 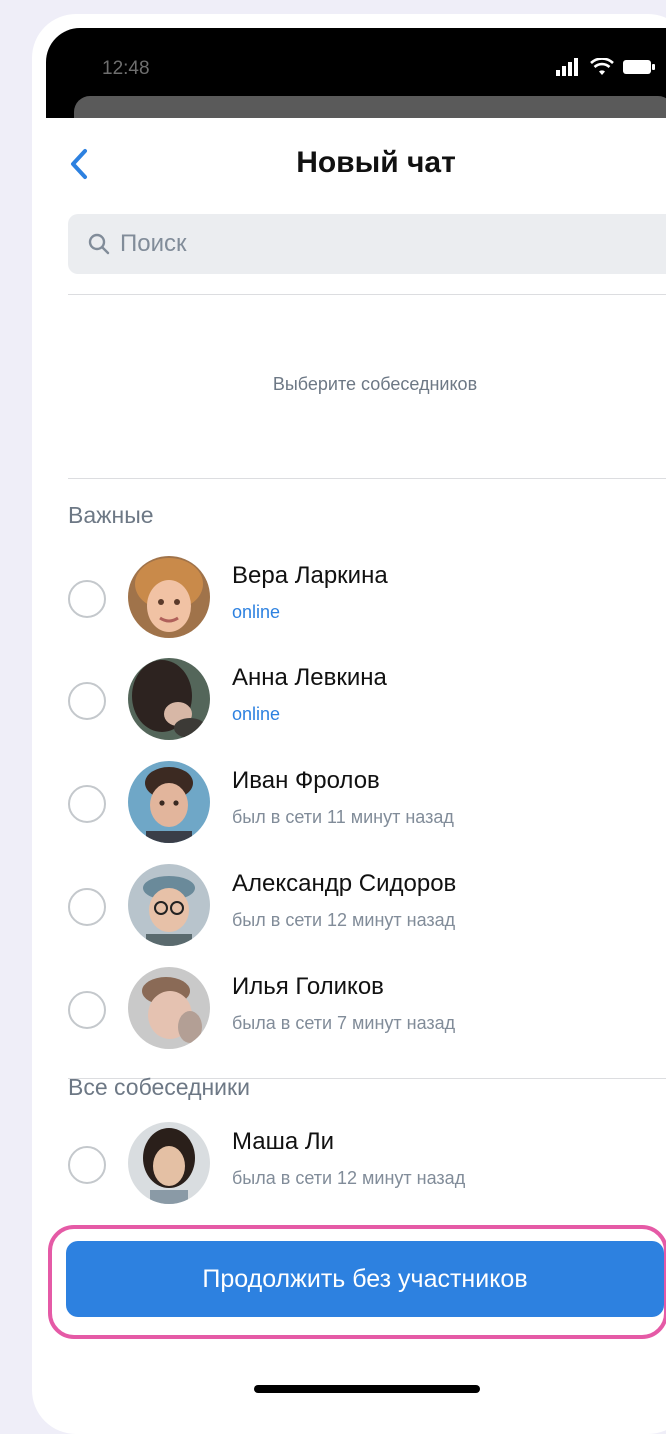 What do you see at coordinates (159, 1087) in the screenshot?
I see `section-header-all: Все собеседники` at bounding box center [159, 1087].